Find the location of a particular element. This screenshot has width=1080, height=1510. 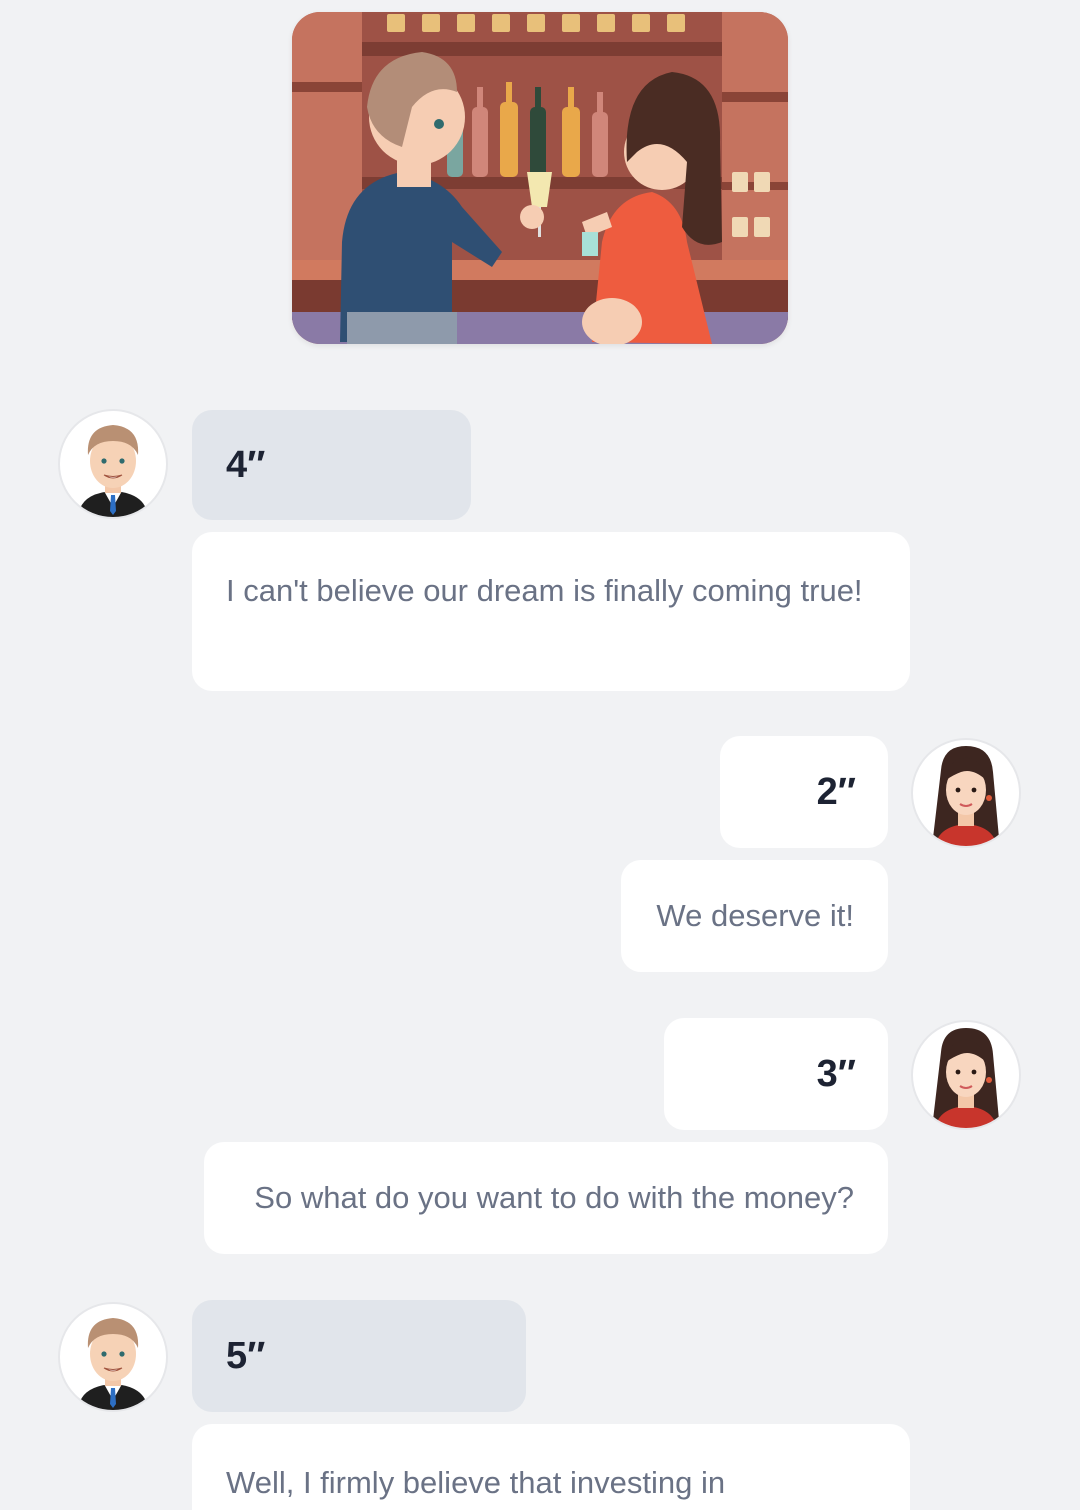

message-bubble: We deserve it! is located at coordinates (754, 916).